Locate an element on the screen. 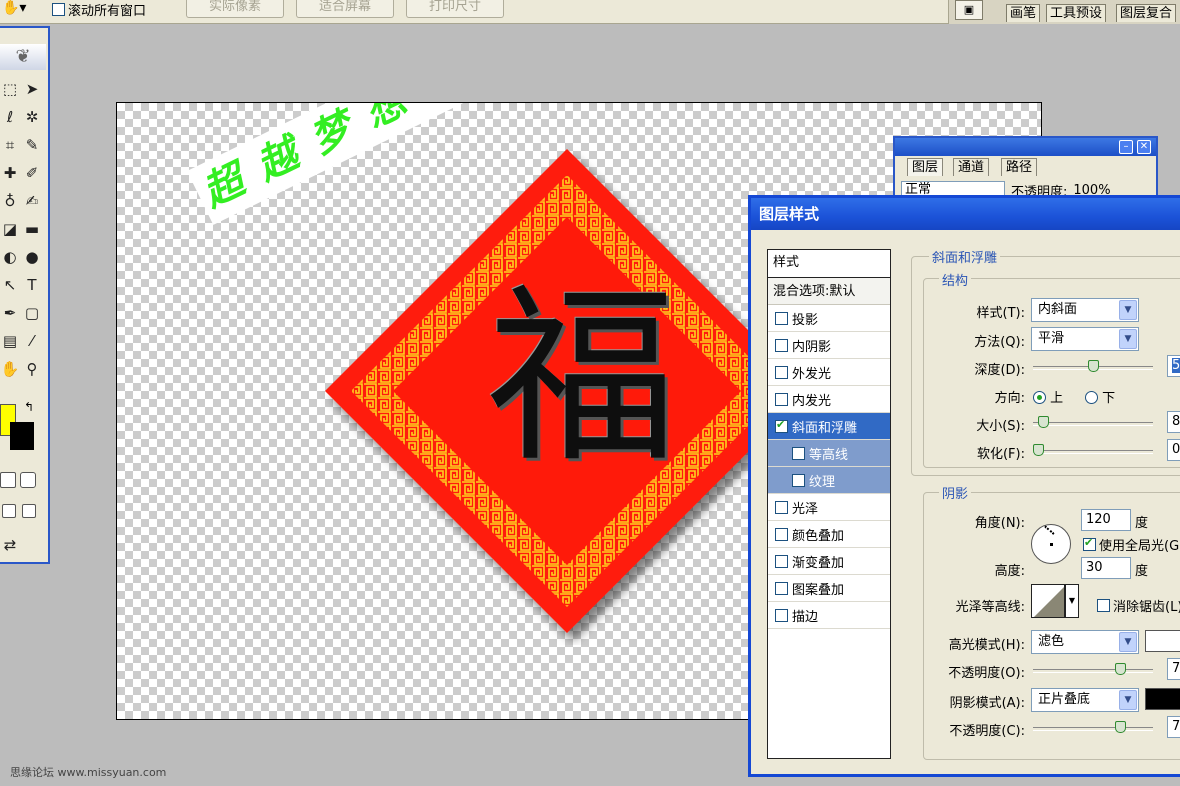  shadow-opacity-thumb is located at coordinates (1120, 727).